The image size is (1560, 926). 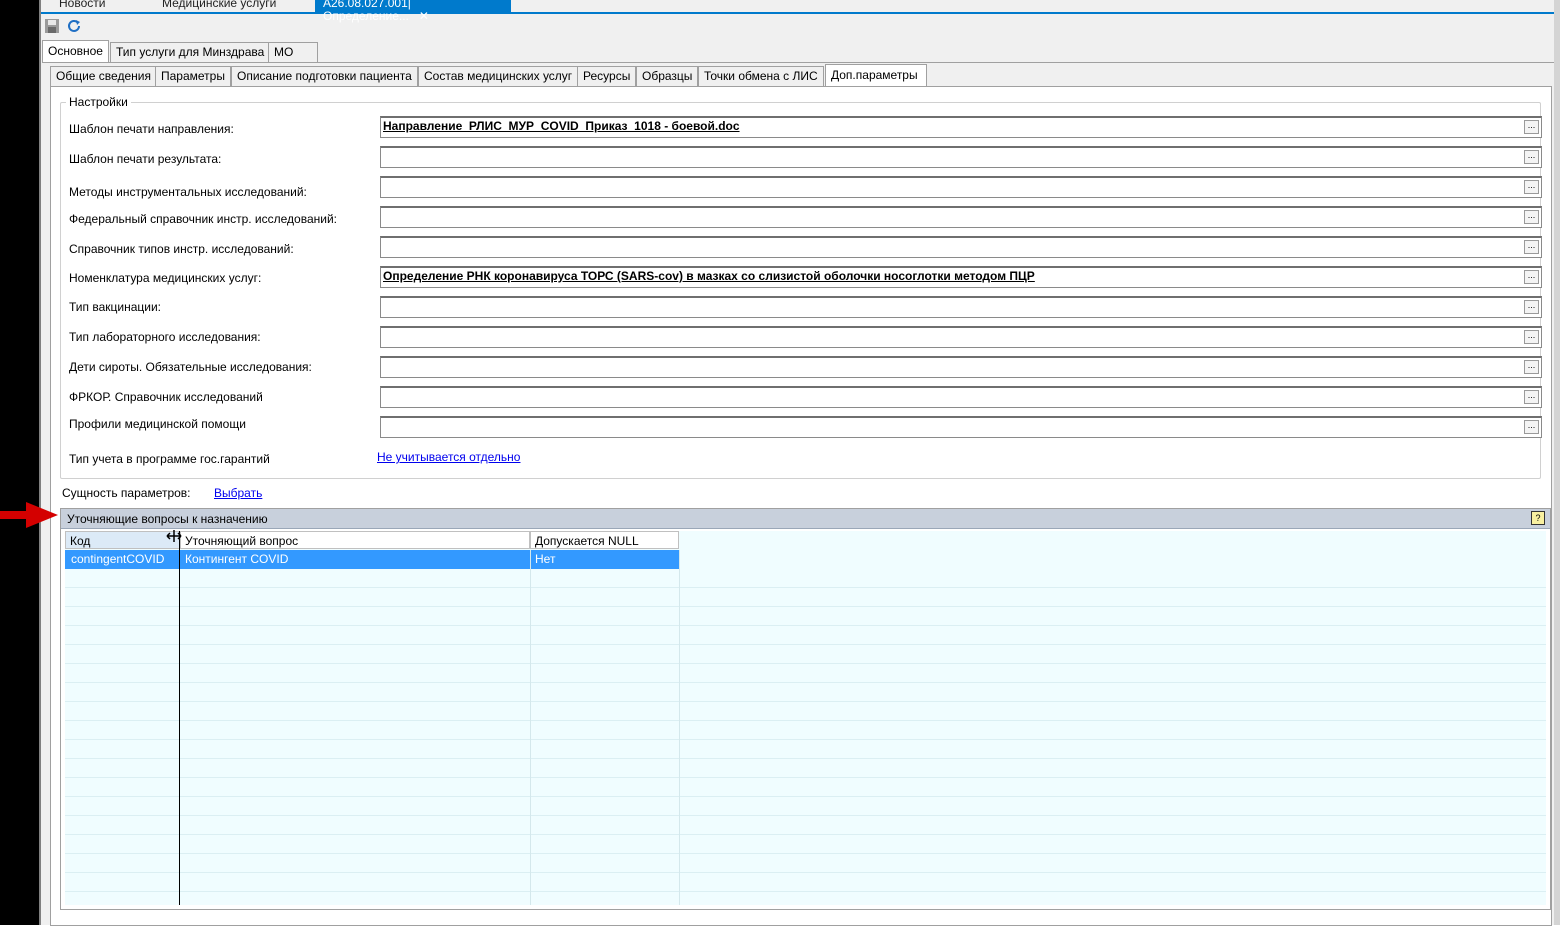 What do you see at coordinates (151, 129) in the screenshot?
I see `field-label: Шаблон печати направления:` at bounding box center [151, 129].